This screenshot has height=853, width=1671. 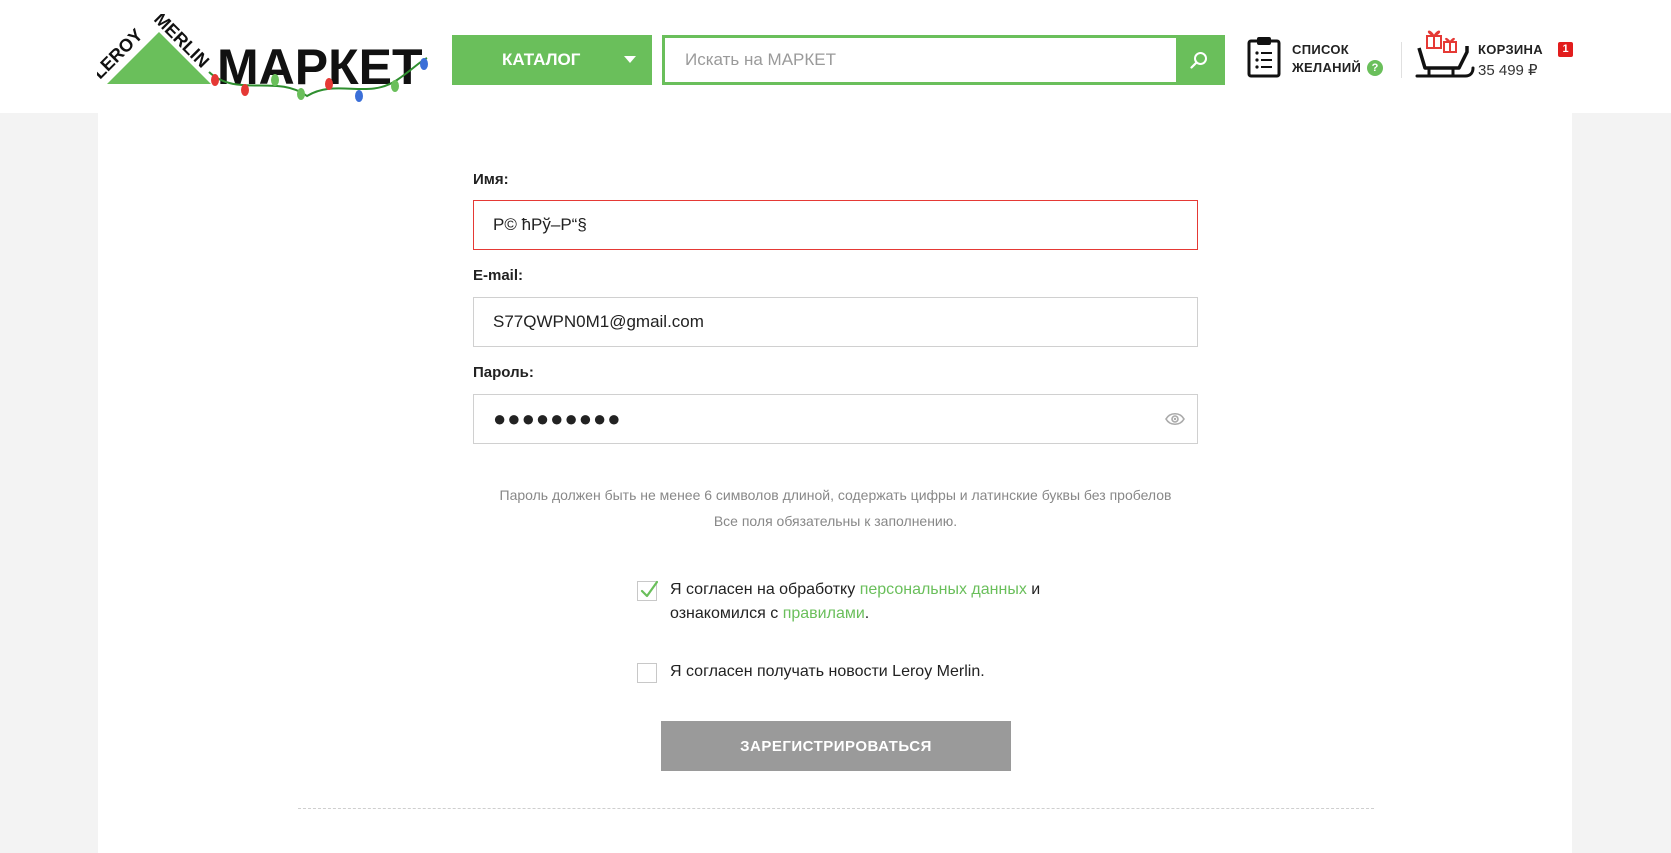 What do you see at coordinates (1401, 60) in the screenshot?
I see `header-divider` at bounding box center [1401, 60].